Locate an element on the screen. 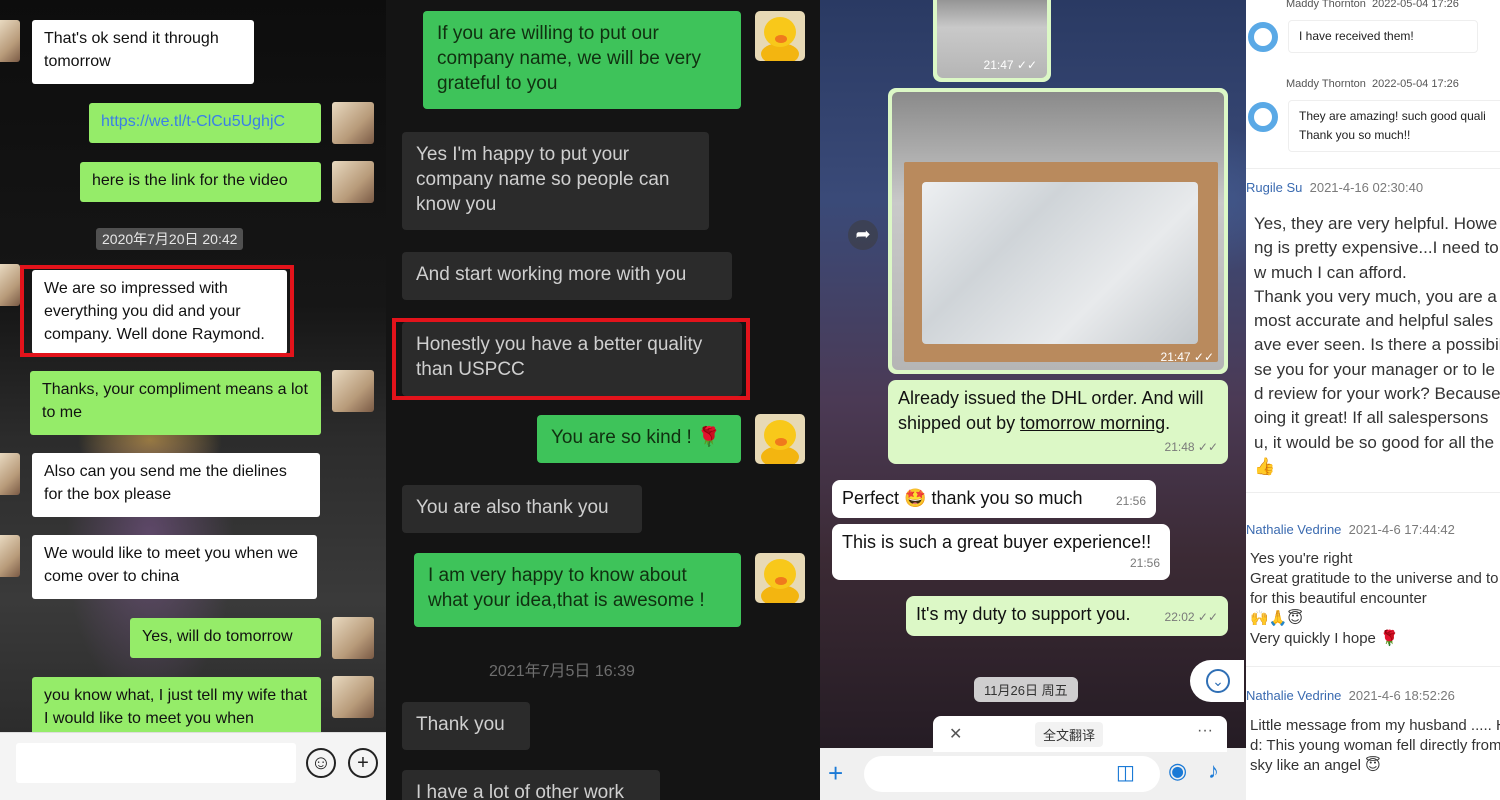 The width and height of the screenshot is (1500, 800). message-input is located at coordinates (156, 763).